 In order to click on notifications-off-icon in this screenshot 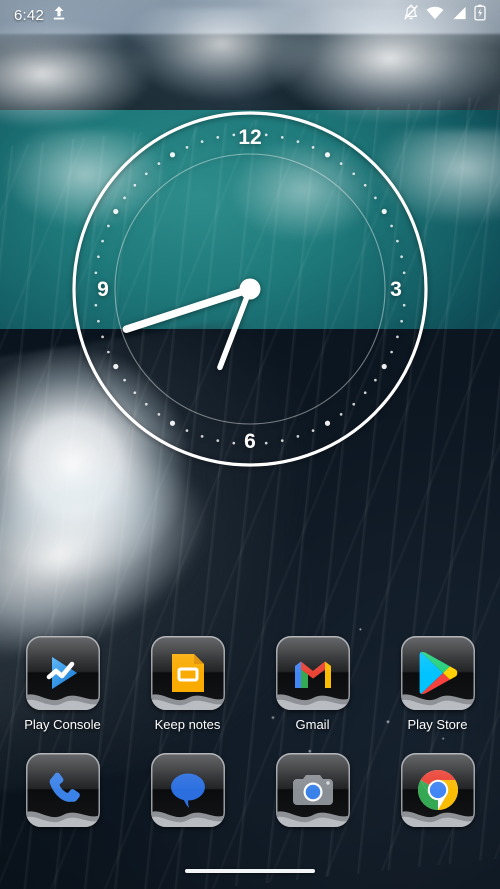, I will do `click(411, 15)`.